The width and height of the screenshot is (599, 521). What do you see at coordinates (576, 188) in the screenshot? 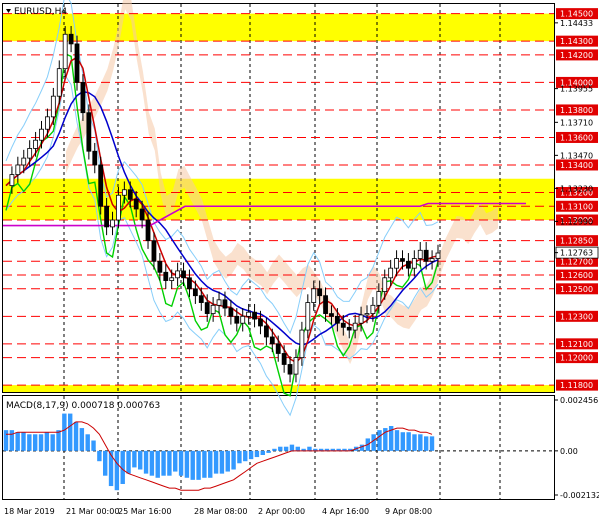
I see `price-tick-label: 1.13230` at bounding box center [576, 188].